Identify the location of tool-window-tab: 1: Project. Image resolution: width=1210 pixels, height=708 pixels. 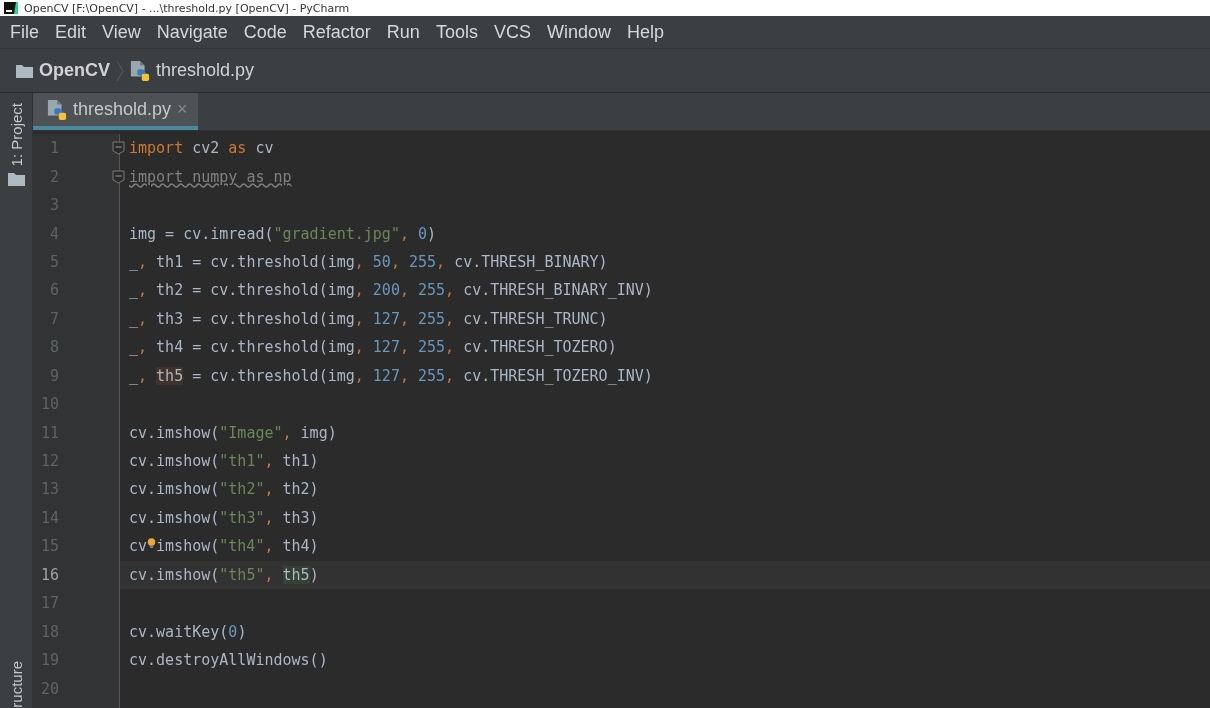
(16, 135).